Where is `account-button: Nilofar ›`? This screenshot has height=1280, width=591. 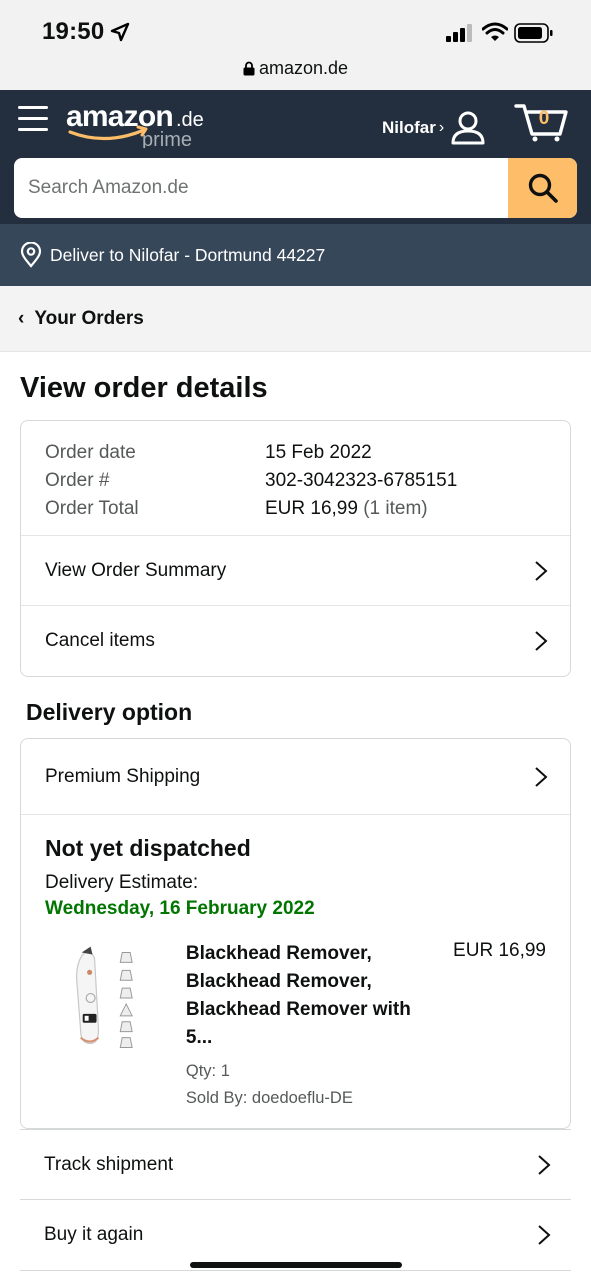
account-button: Nilofar › is located at coordinates (434, 128).